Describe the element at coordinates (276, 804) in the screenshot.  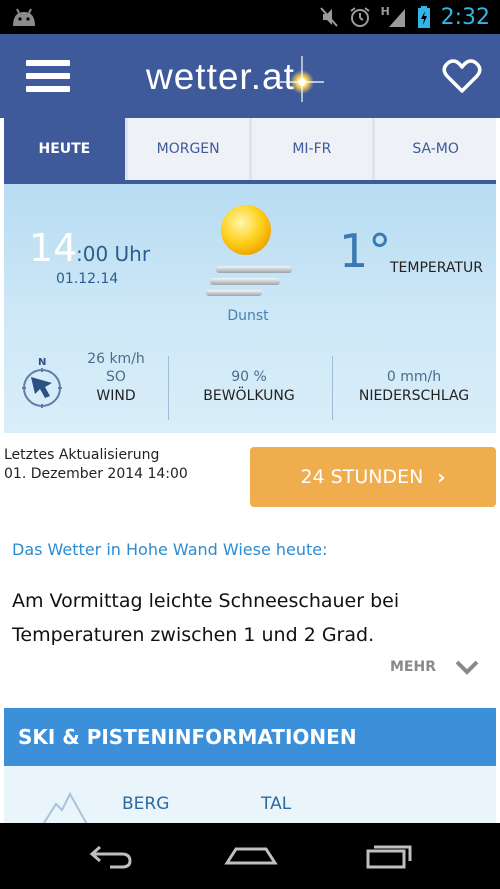
I see `ski-valley-label: TAL` at that location.